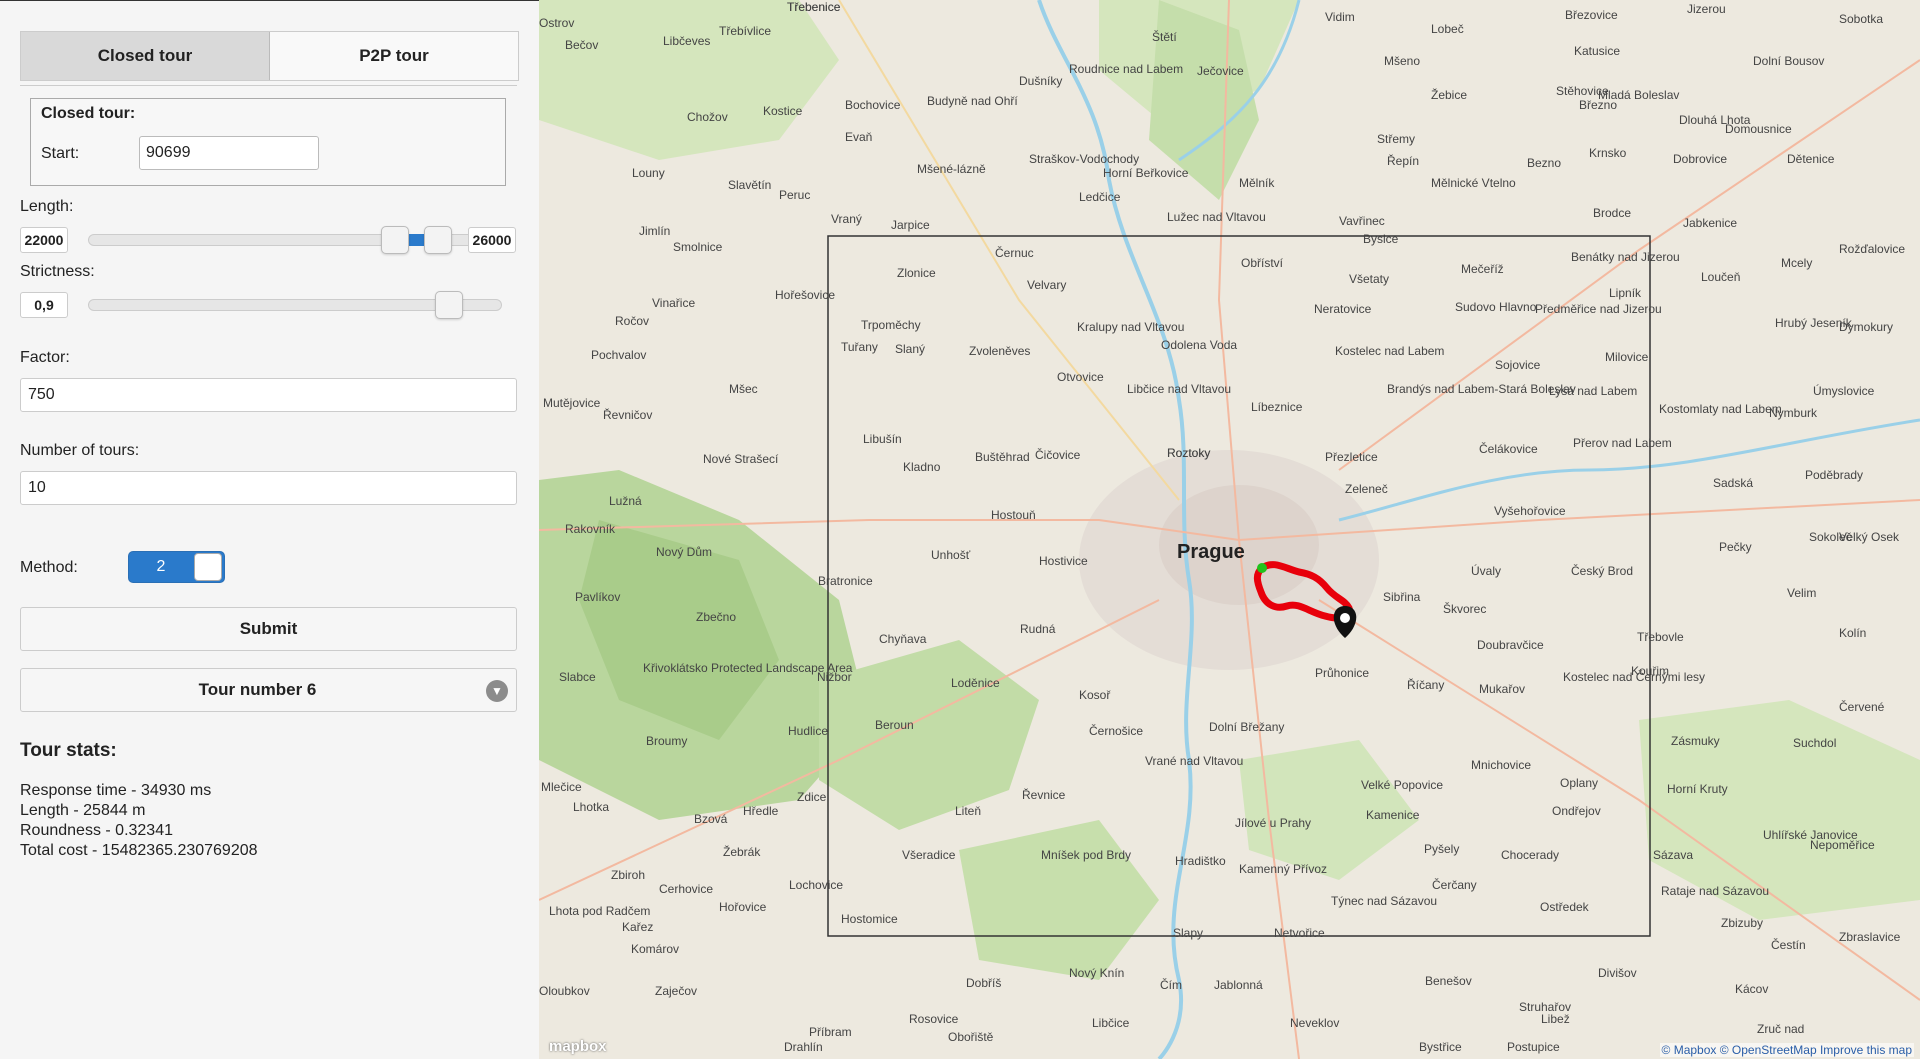 Image resolution: width=1920 pixels, height=1059 pixels. I want to click on map-place-label: Libčice nad Vltavou, so click(1179, 389).